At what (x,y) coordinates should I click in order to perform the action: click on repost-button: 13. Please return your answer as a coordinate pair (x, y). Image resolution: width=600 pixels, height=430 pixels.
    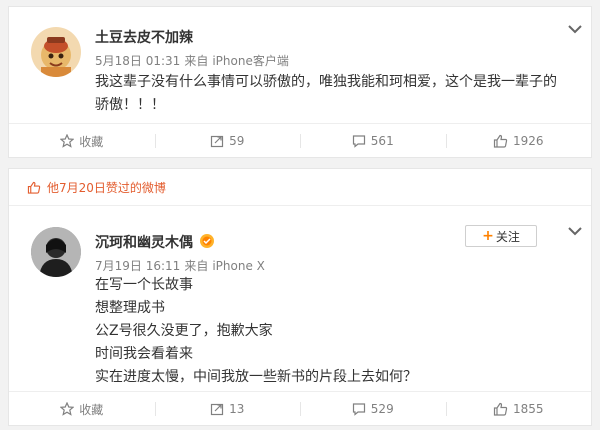
    Looking at the image, I should click on (227, 409).